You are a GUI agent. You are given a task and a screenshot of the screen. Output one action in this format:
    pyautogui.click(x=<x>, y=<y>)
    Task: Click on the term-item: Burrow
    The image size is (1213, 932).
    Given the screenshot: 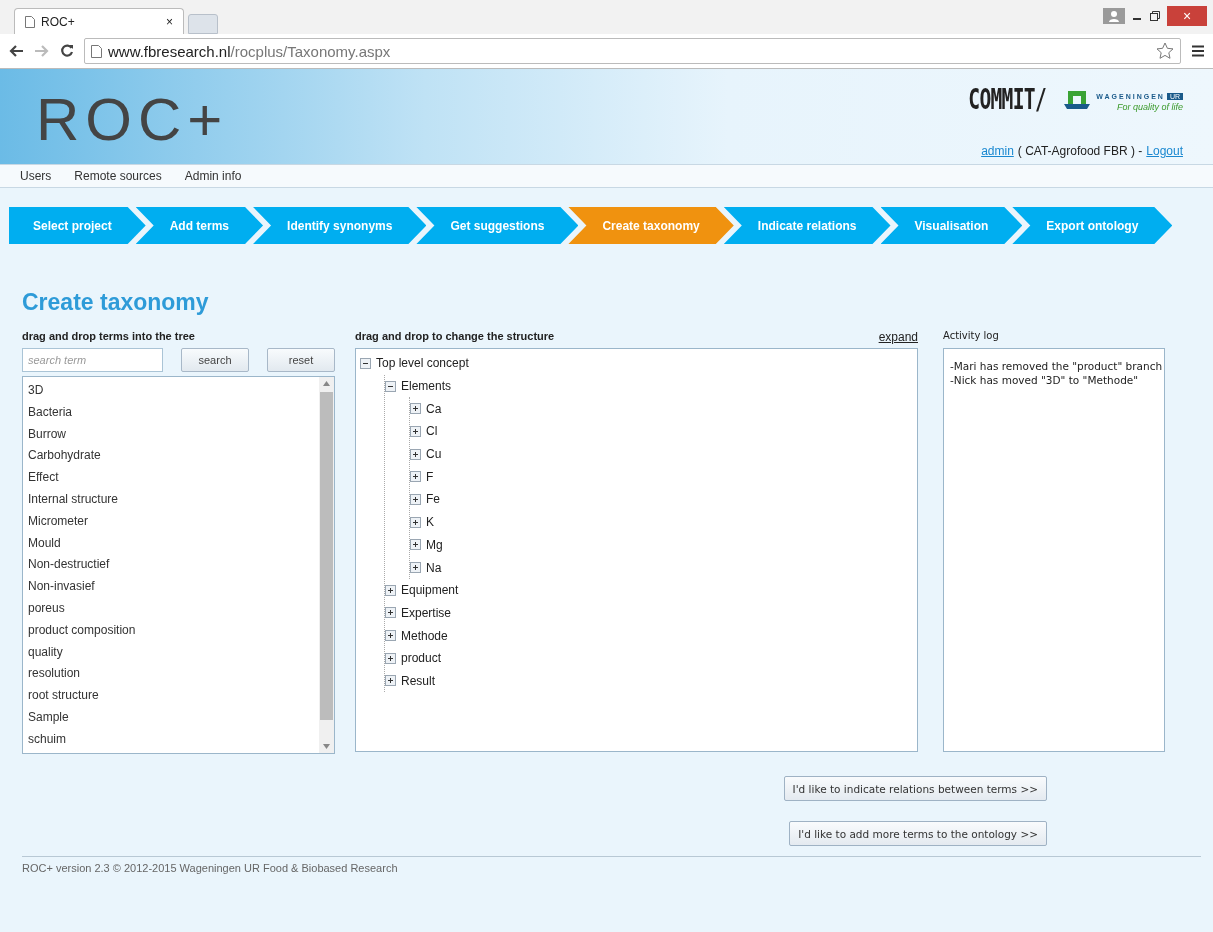 What is the action you would take?
    pyautogui.click(x=171, y=434)
    